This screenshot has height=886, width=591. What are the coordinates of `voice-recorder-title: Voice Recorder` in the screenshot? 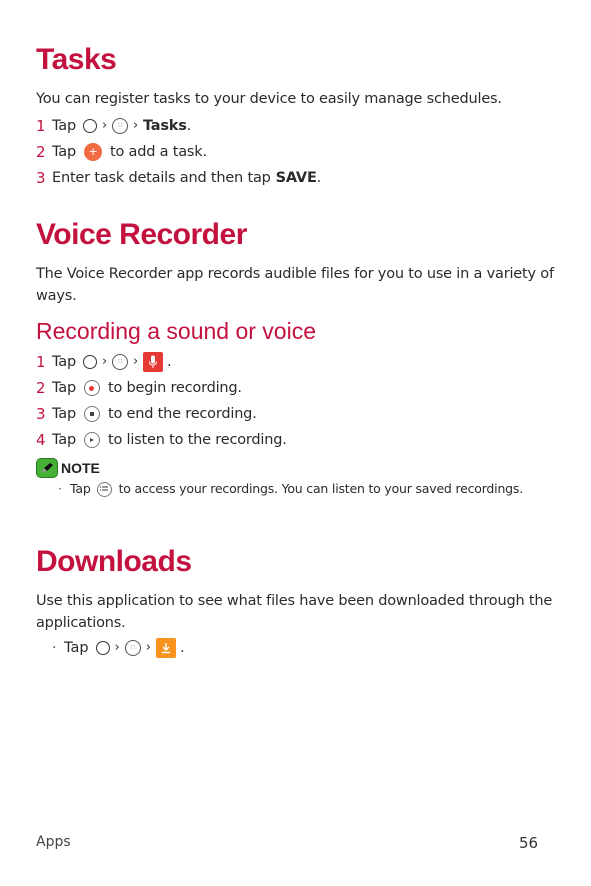 It's located at (141, 234).